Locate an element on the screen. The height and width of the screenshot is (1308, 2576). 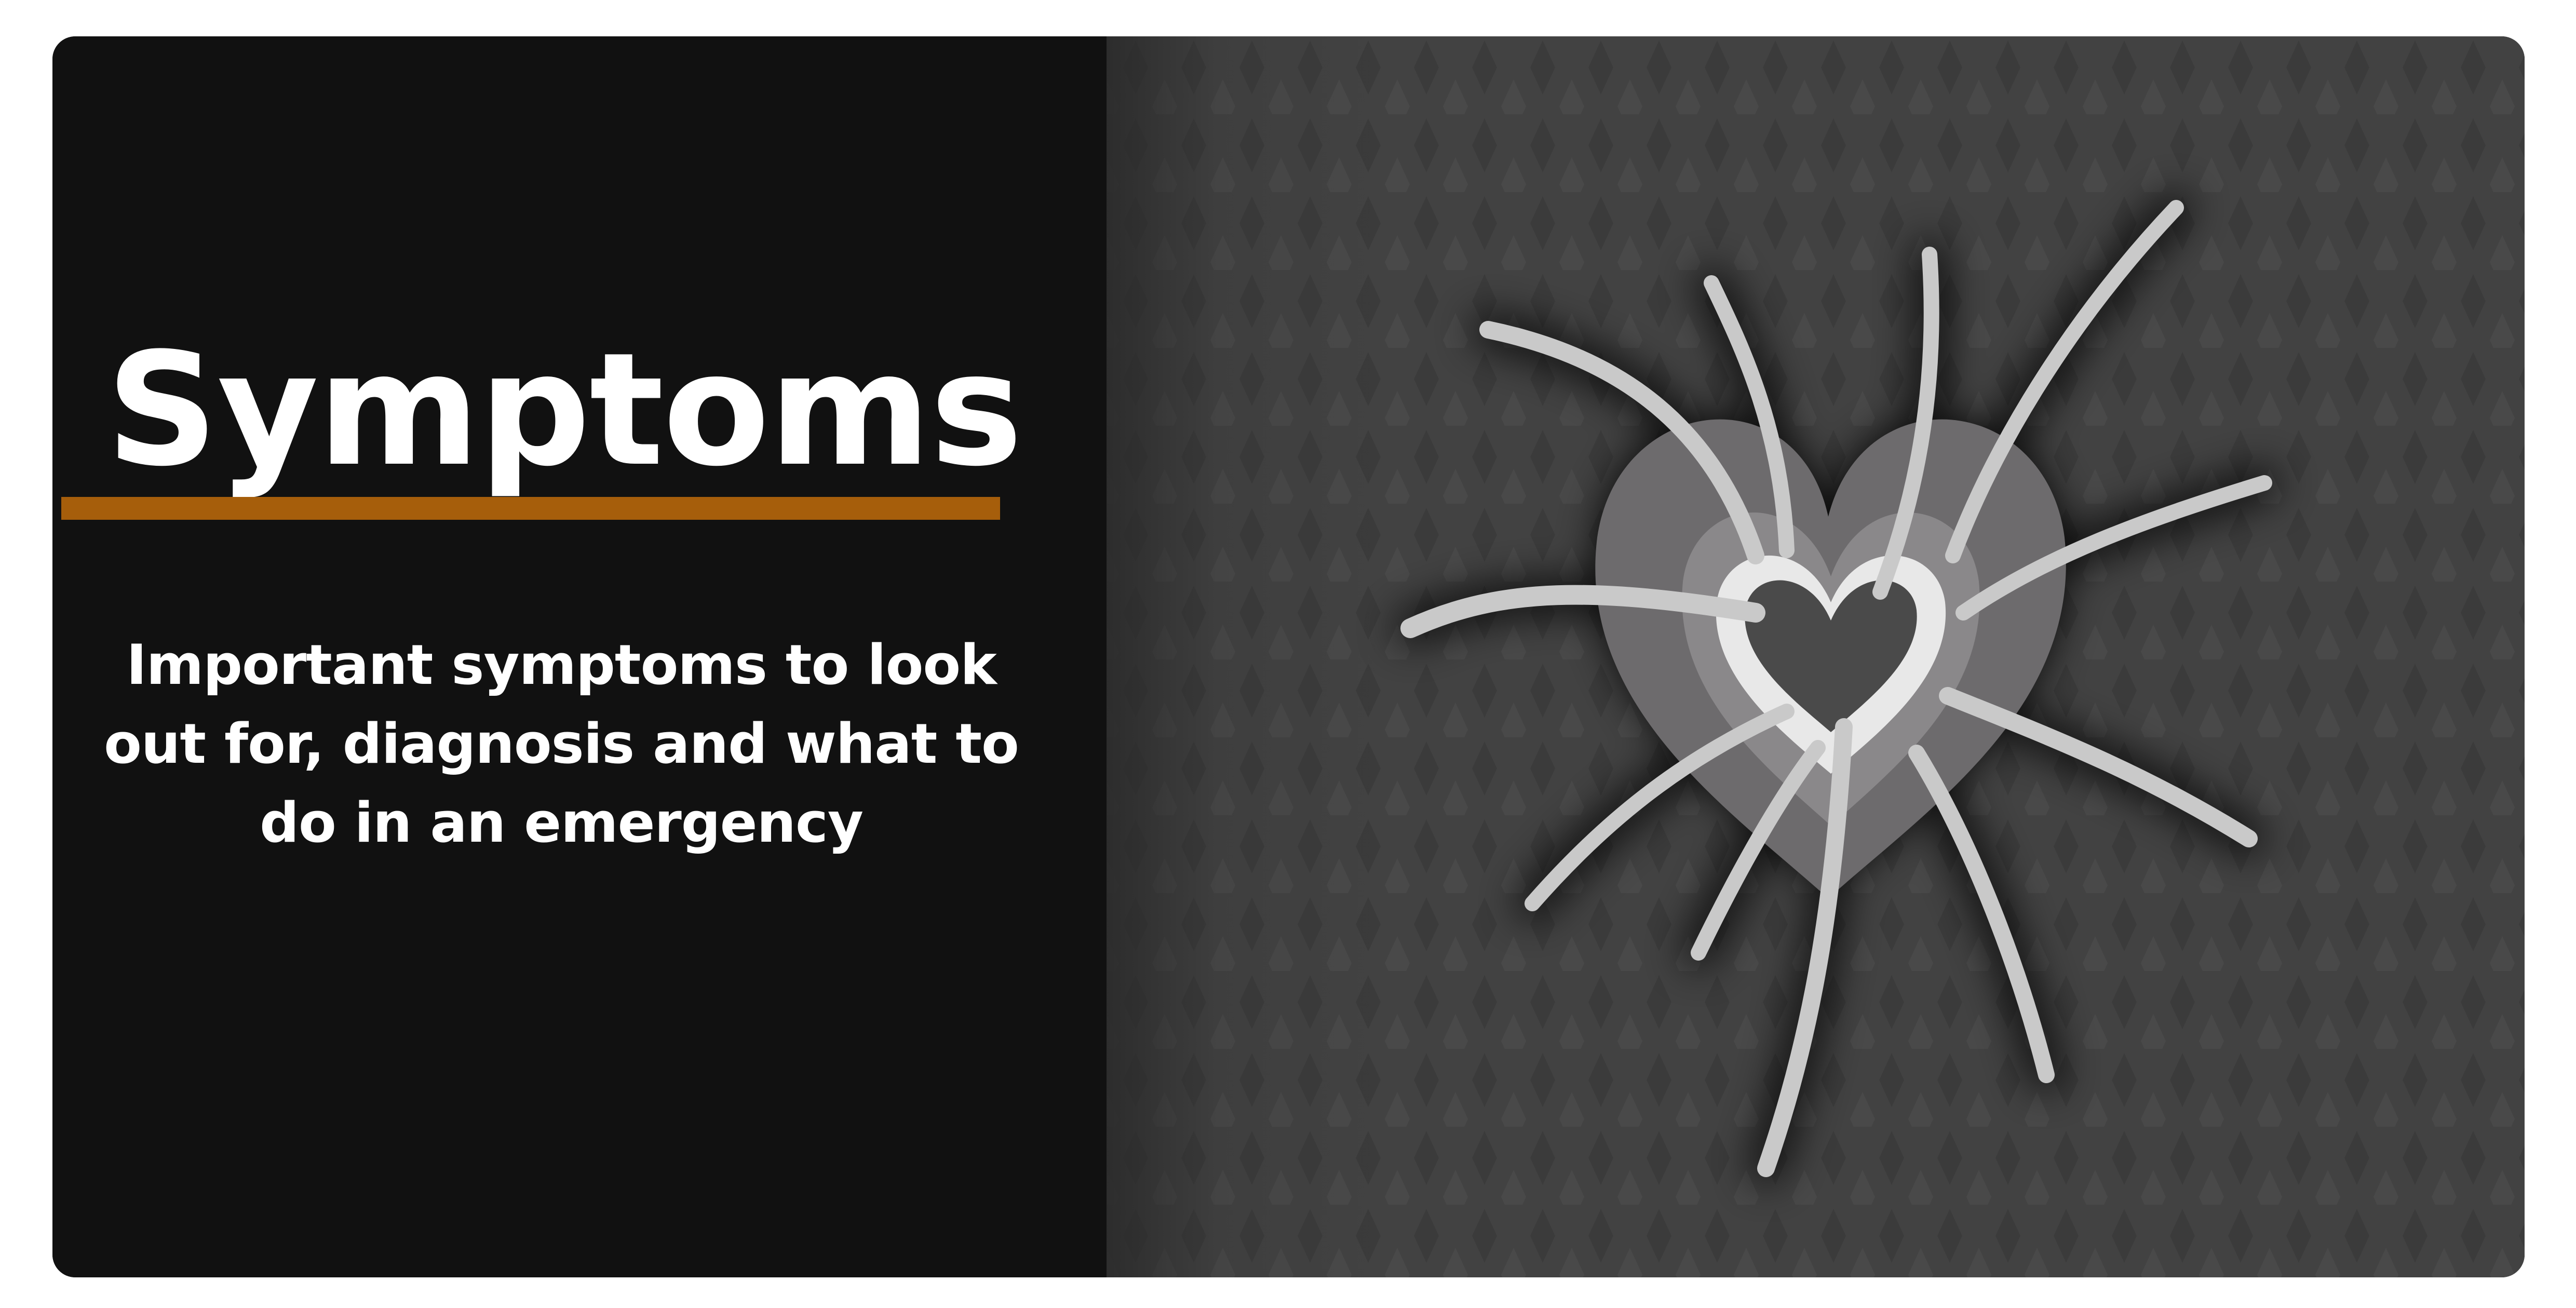
card-title: Symptoms is located at coordinates (564, 410).